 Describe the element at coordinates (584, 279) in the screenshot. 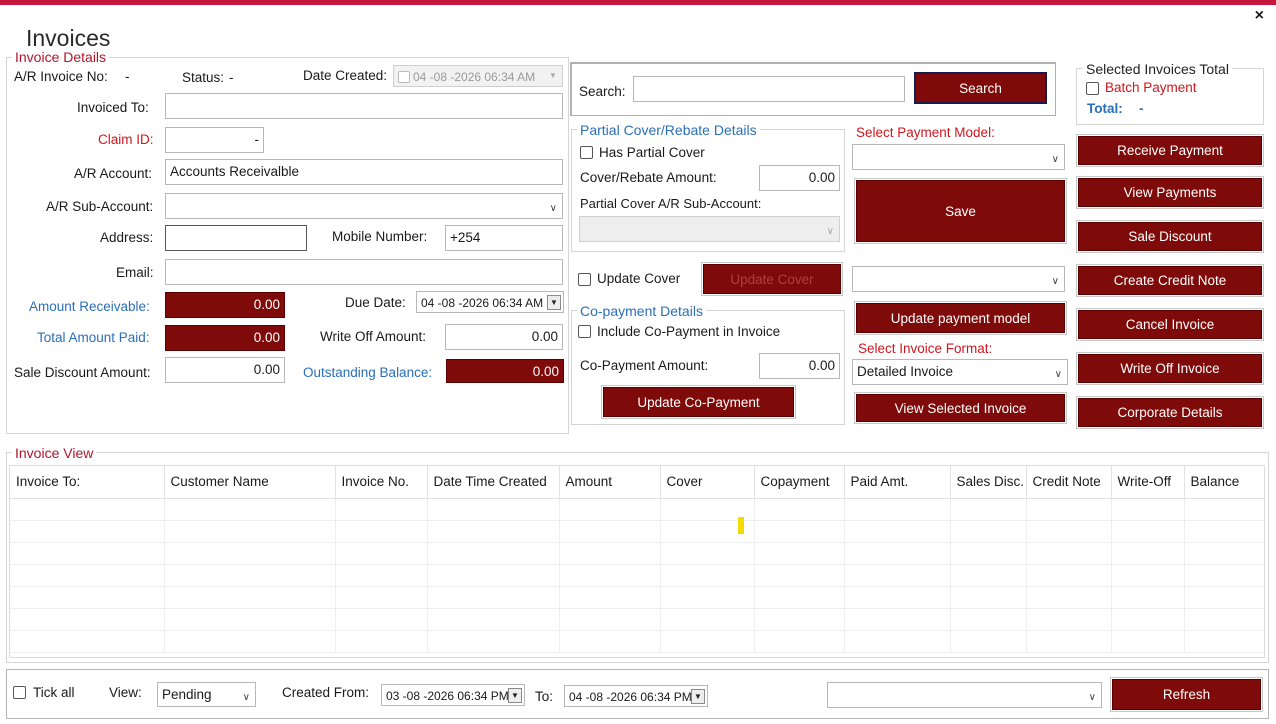

I see `update-cover-checkbox` at that location.